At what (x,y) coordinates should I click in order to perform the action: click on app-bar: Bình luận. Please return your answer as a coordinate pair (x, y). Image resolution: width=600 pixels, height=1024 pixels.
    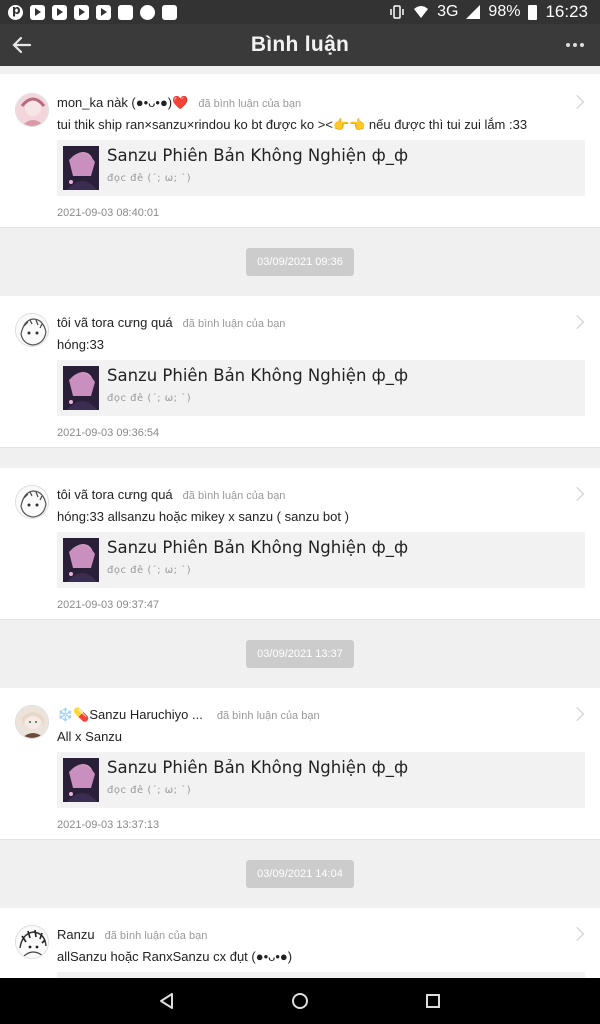
    Looking at the image, I should click on (300, 45).